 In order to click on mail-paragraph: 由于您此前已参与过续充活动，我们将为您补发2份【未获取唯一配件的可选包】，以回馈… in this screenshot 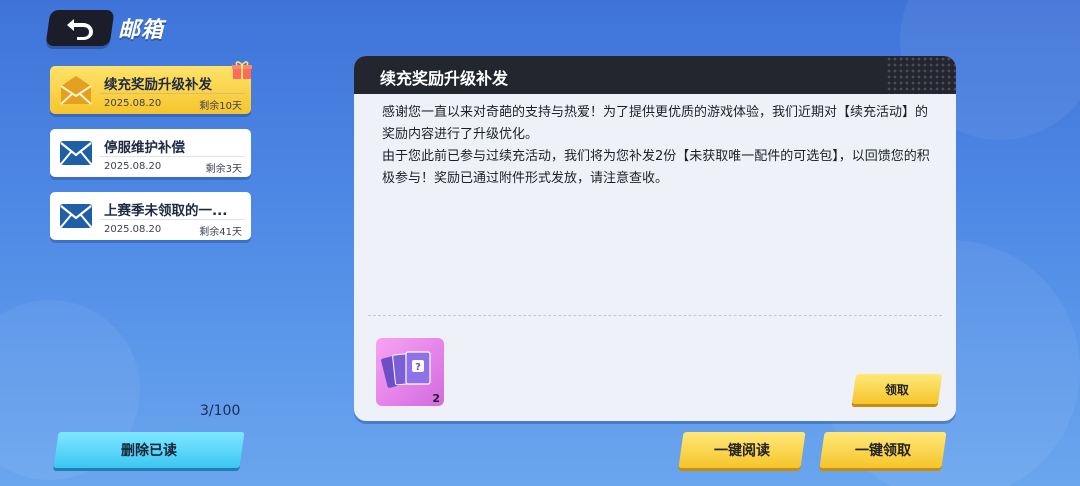, I will do `click(656, 167)`.